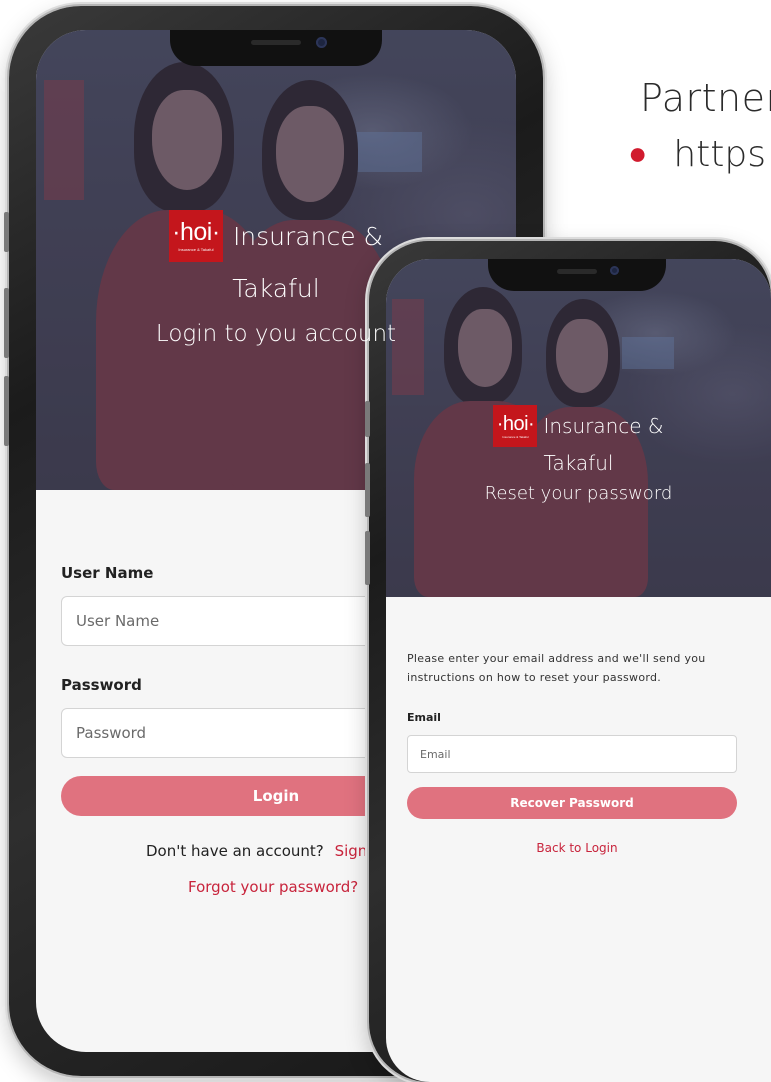 This screenshot has height=1082, width=771. What do you see at coordinates (577, 848) in the screenshot?
I see `back-to-login-link: Back to Login` at bounding box center [577, 848].